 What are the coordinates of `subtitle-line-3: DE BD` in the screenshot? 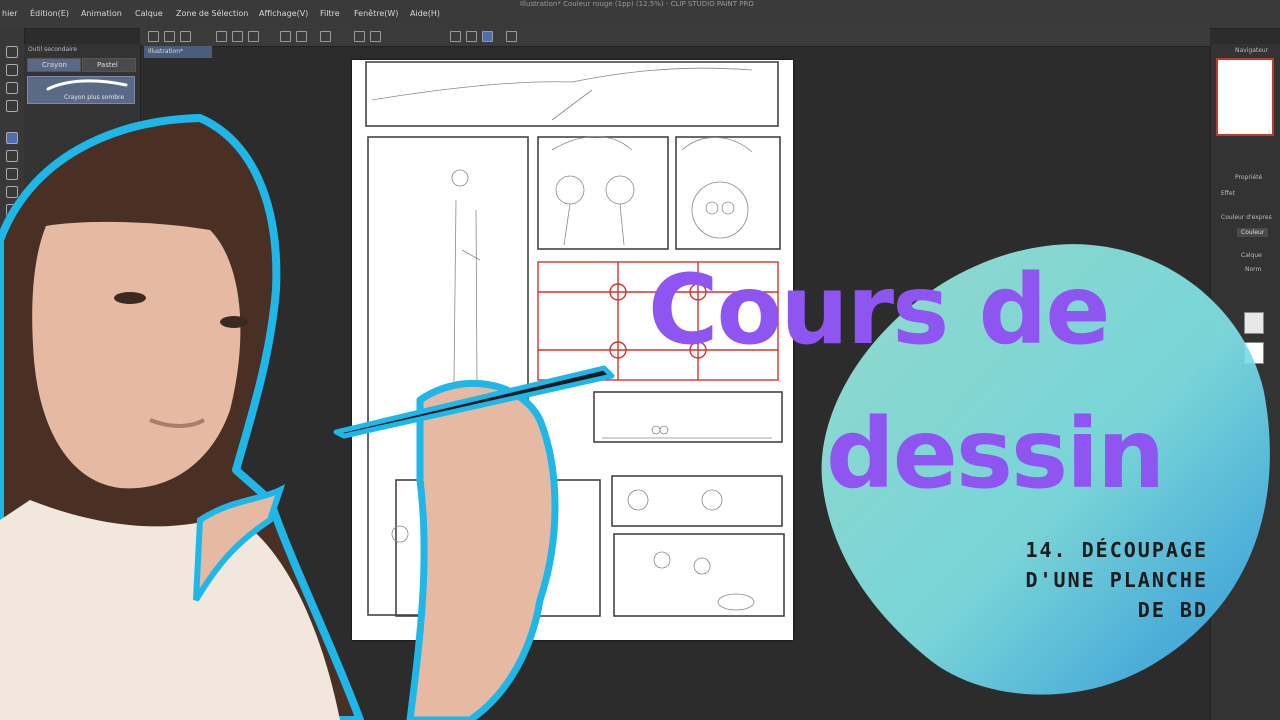 It's located at (1172, 610).